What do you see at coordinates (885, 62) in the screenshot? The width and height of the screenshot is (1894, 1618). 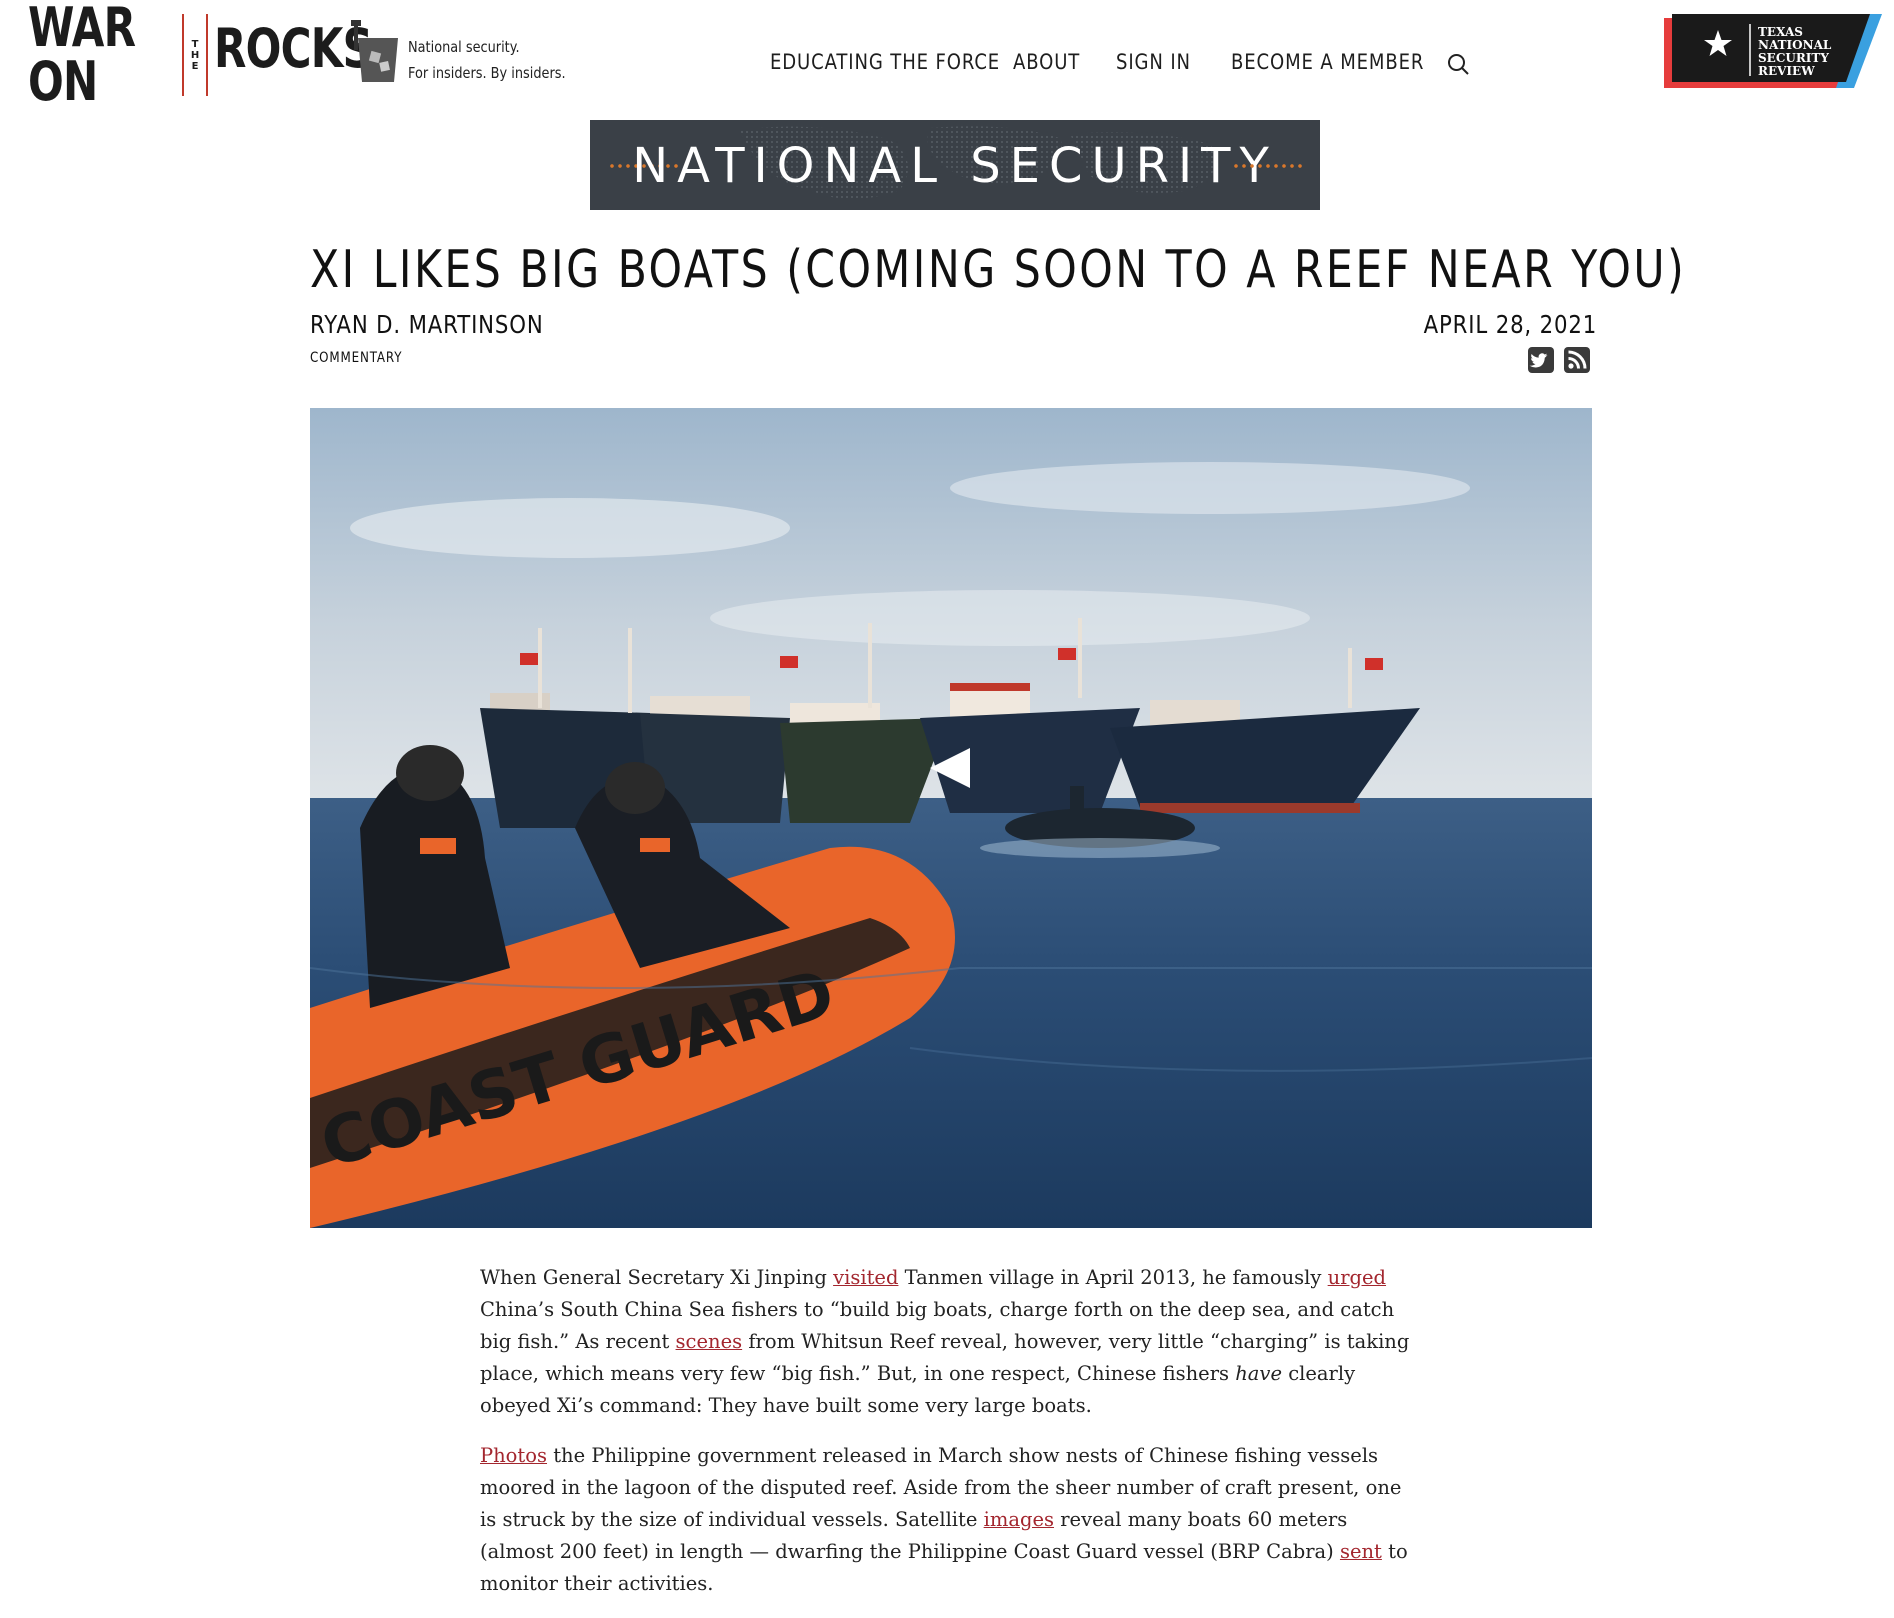 I see `nav-educating-the-force: EDUCATING THE FORCE` at bounding box center [885, 62].